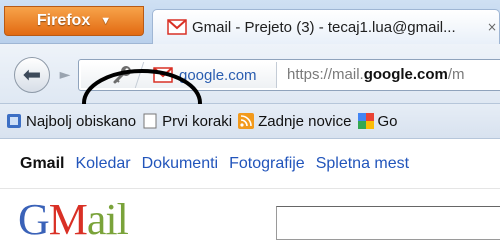 This screenshot has width=500, height=244. Describe the element at coordinates (122, 75) in the screenshot. I see `key-icon` at that location.